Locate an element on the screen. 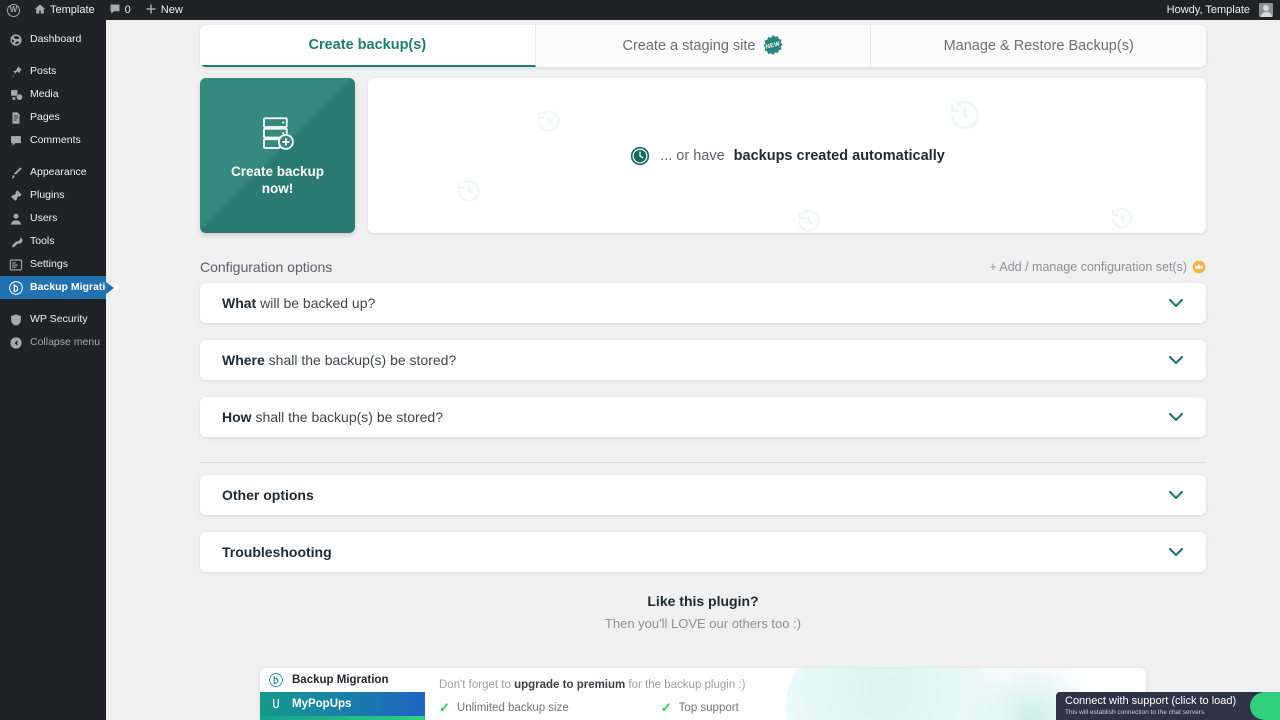 Image resolution: width=1280 pixels, height=720 pixels. mypopups-icon is located at coordinates (276, 704).